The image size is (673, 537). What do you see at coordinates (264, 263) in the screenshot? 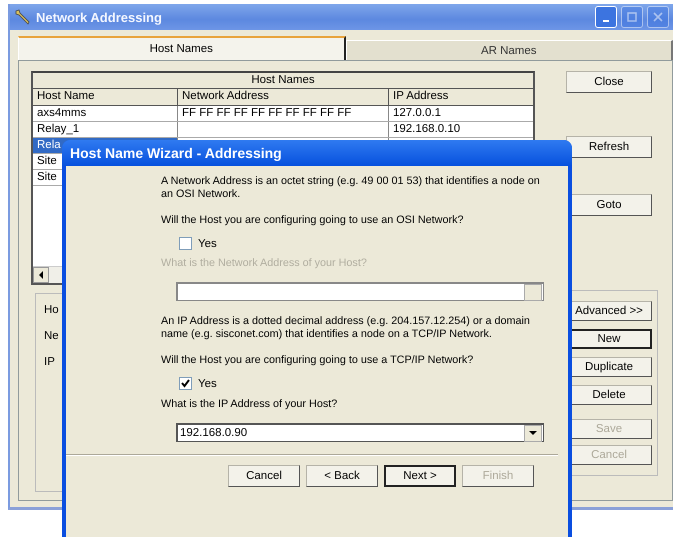
I see `prompt-text: What is the Network Address of your Host?` at bounding box center [264, 263].